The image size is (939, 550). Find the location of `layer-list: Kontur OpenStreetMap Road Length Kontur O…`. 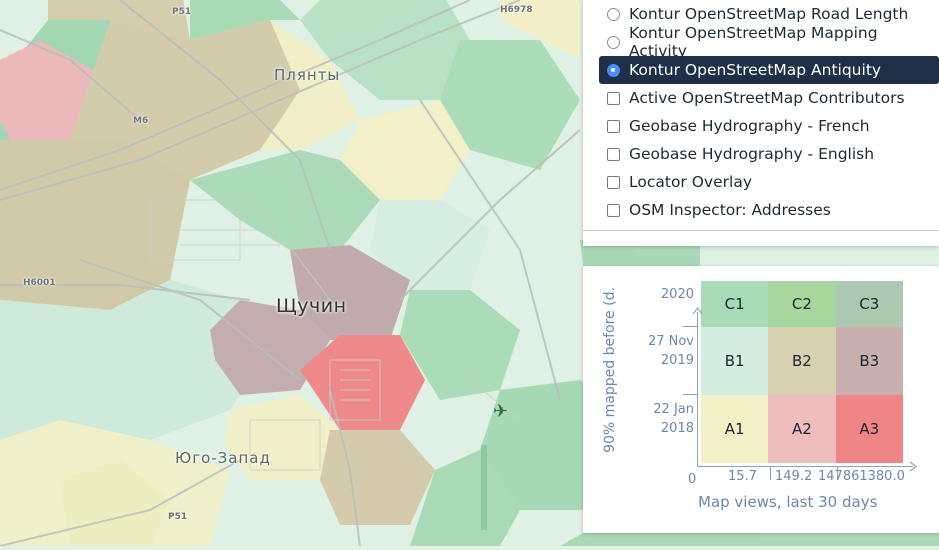

layer-list: Kontur OpenStreetMap Road Length Kontur O… is located at coordinates (769, 112).